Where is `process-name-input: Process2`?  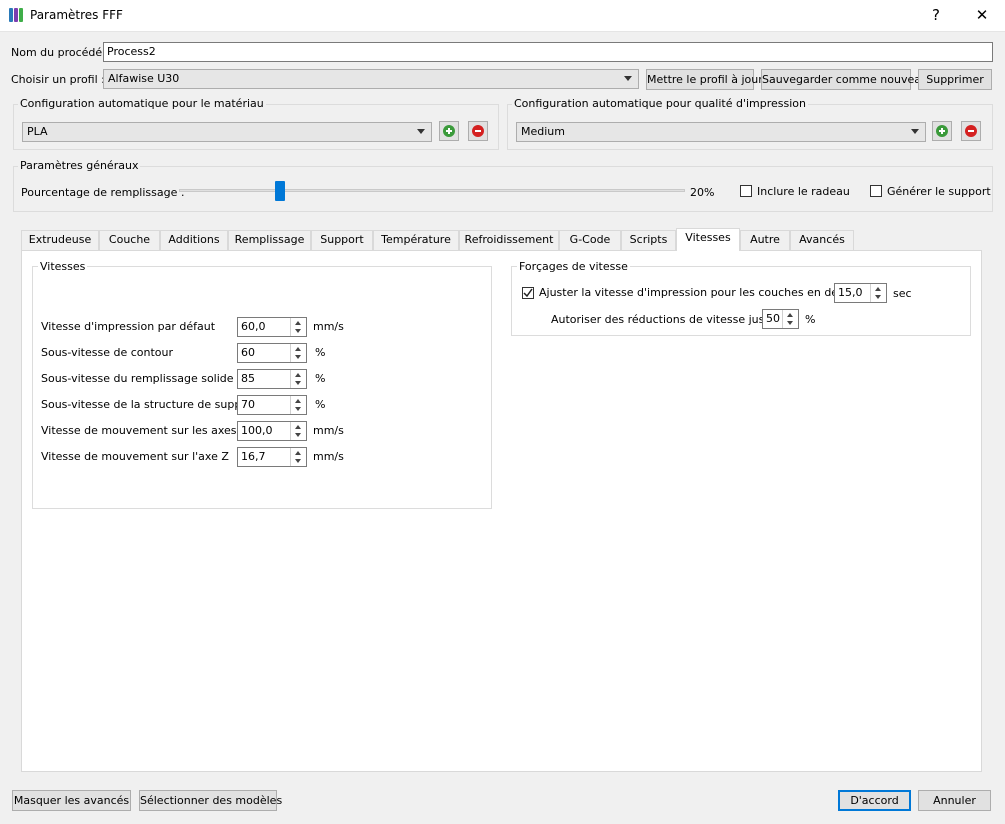
process-name-input: Process2 is located at coordinates (548, 52).